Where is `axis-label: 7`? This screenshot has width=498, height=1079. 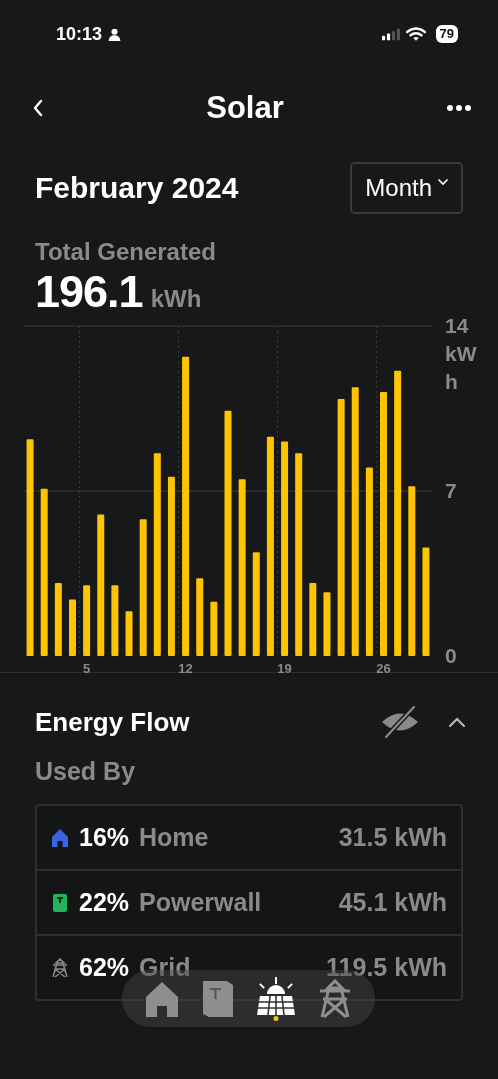
axis-label: 7 is located at coordinates (451, 491).